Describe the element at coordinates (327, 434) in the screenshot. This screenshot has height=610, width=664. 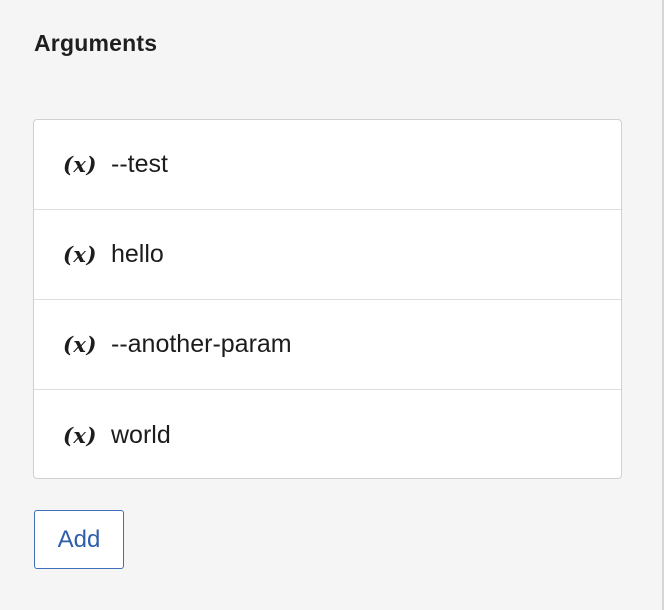
I see `list-item: (x) world` at that location.